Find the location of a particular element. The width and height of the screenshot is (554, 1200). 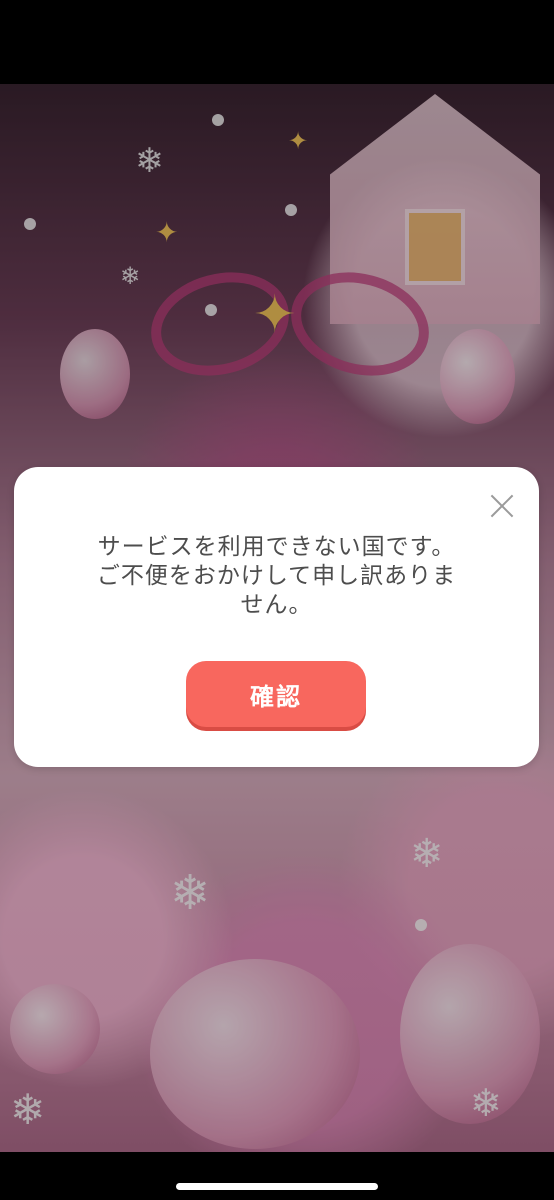

dialog-message-line-3: せん。 is located at coordinates (276, 605).